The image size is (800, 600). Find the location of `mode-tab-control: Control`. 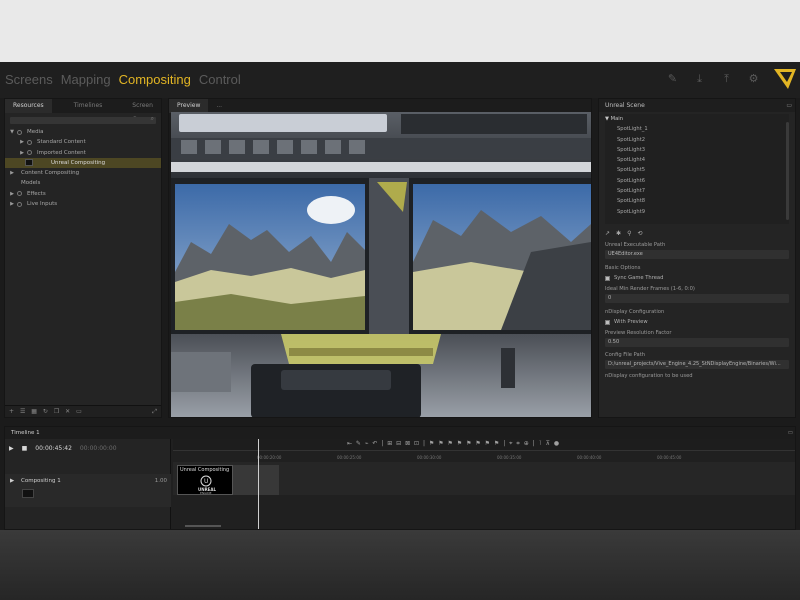

mode-tab-control: Control is located at coordinates (220, 79).